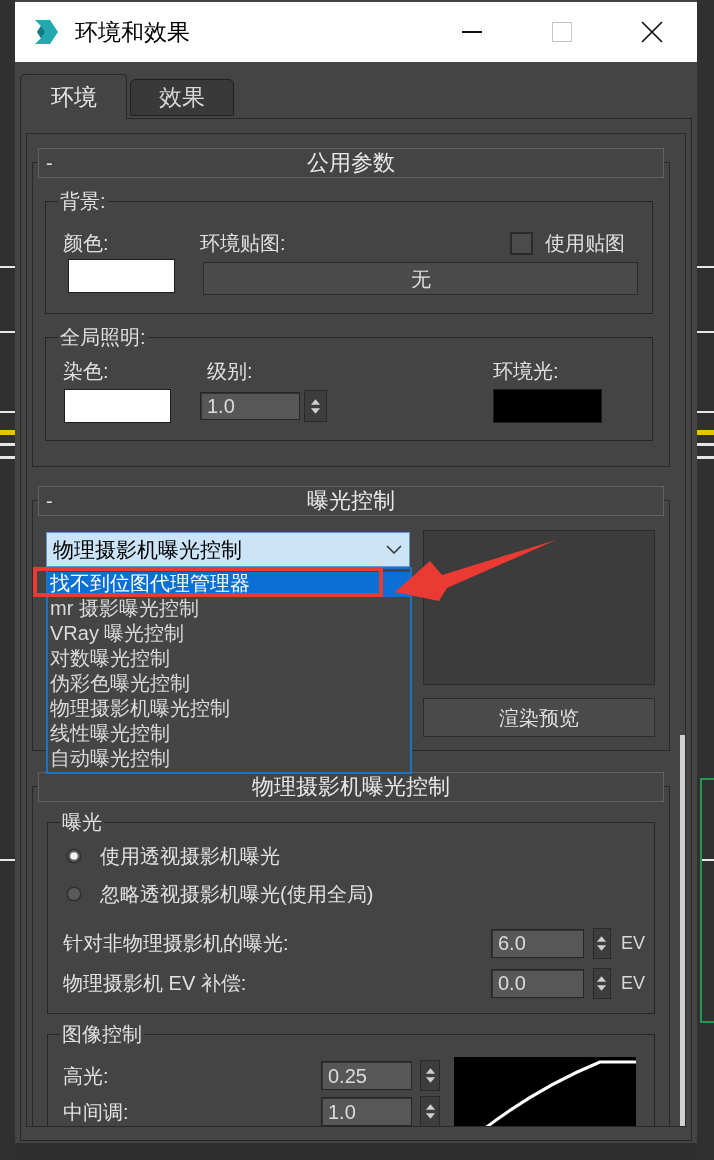  Describe the element at coordinates (228, 549) in the screenshot. I see `exposure-dropdown: 物理摄影机曝光控制` at that location.